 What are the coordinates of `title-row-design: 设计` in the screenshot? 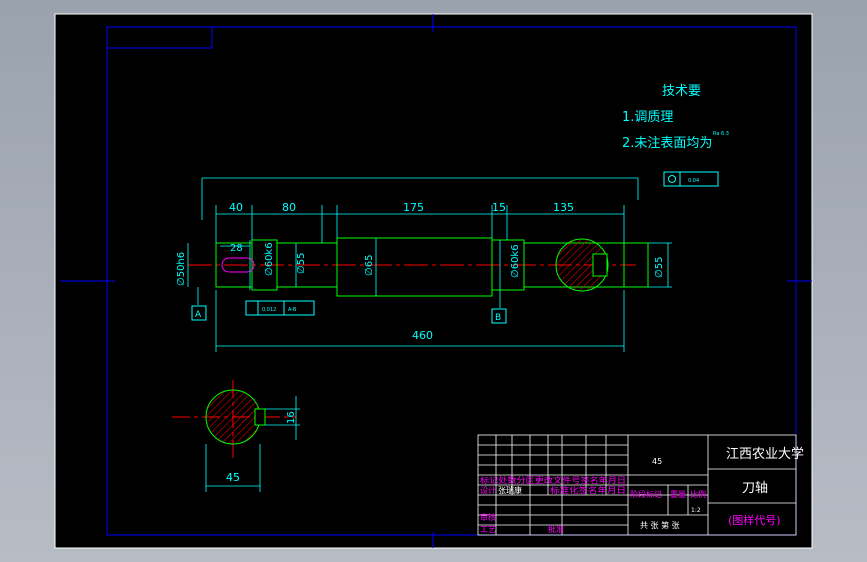 It's located at (488, 490).